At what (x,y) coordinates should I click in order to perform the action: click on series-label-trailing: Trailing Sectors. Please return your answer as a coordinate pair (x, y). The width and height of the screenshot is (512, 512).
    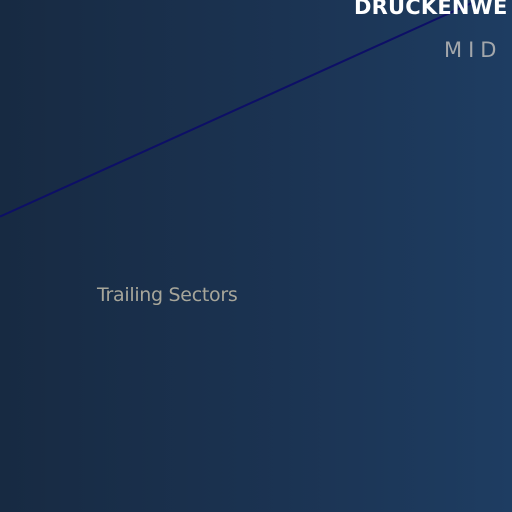
    Looking at the image, I should click on (167, 295).